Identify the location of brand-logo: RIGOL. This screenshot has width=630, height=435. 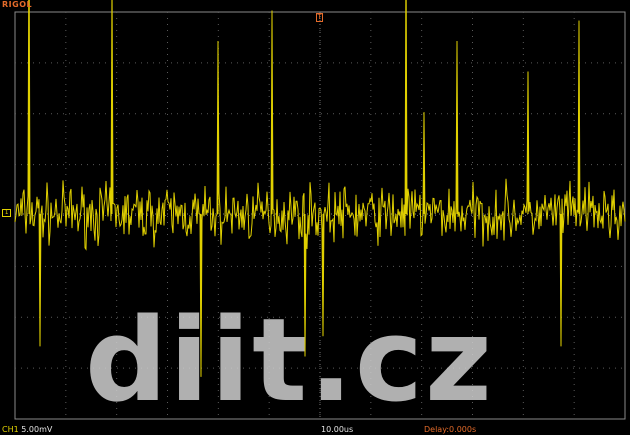
(17, 4).